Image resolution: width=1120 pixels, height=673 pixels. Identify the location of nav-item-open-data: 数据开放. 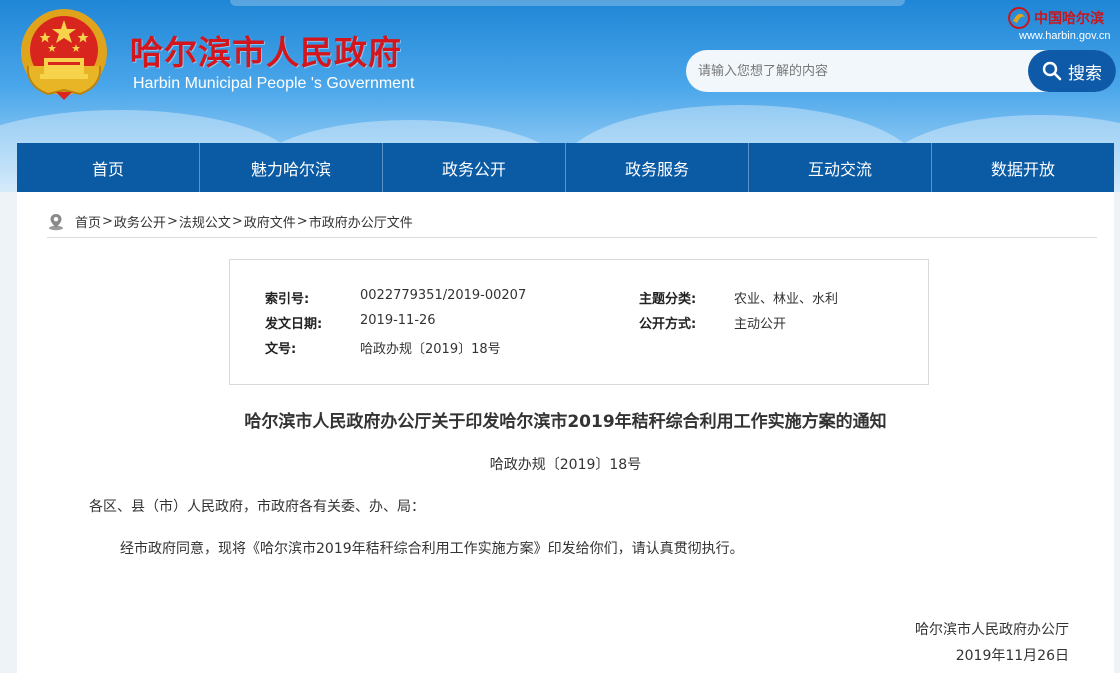
(1023, 167).